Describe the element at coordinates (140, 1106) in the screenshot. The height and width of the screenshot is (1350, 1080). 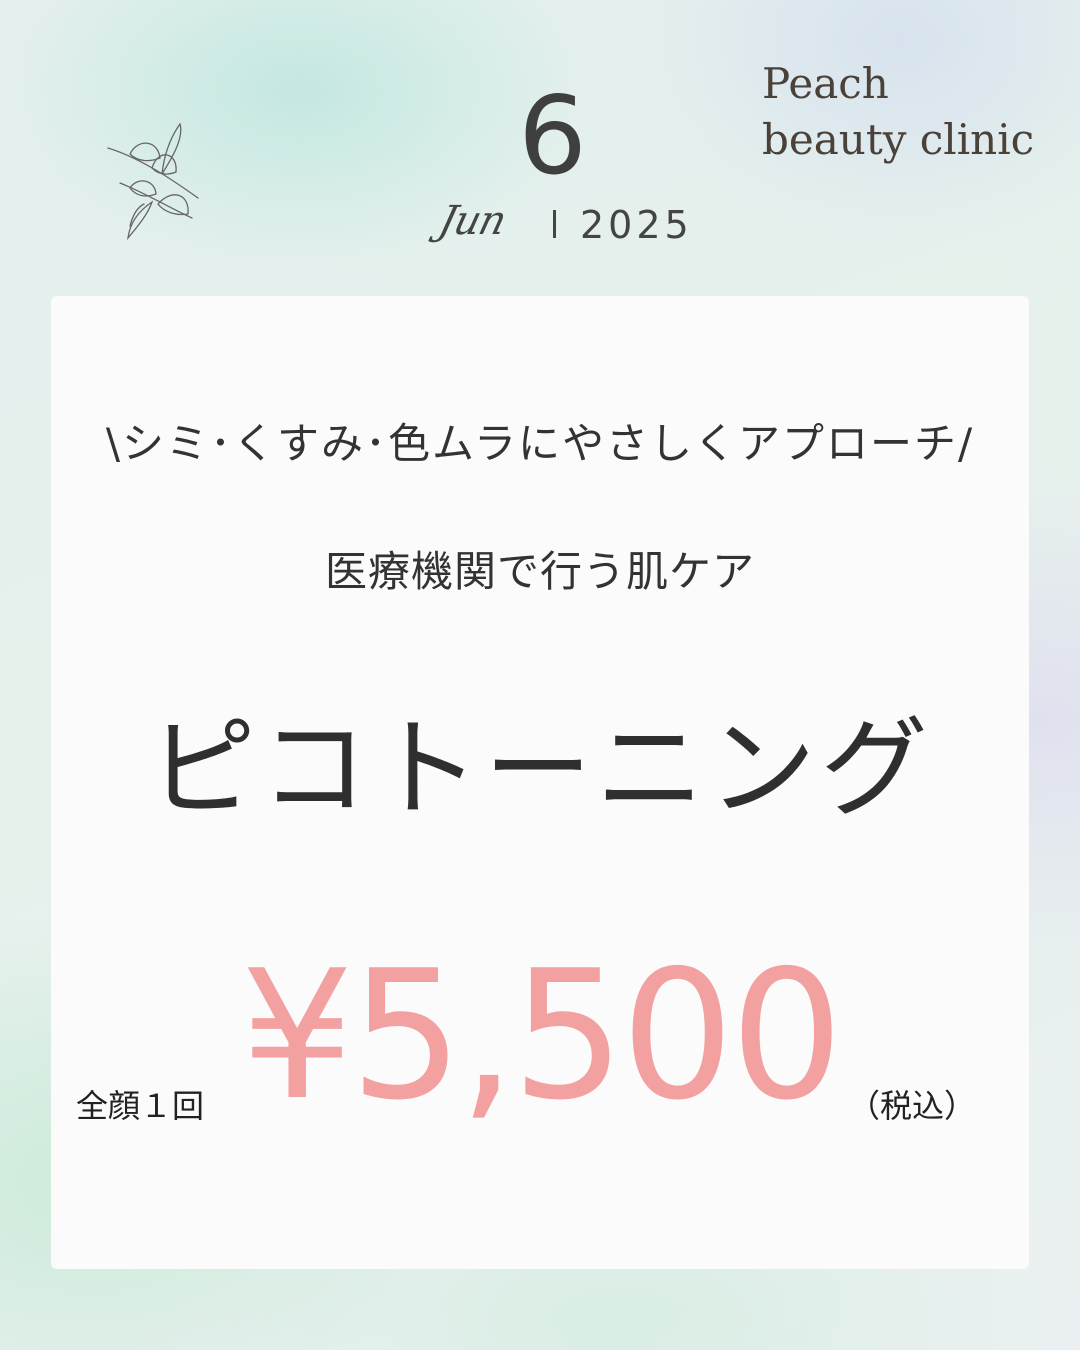
I see `price-prefix: 全顔１回` at that location.